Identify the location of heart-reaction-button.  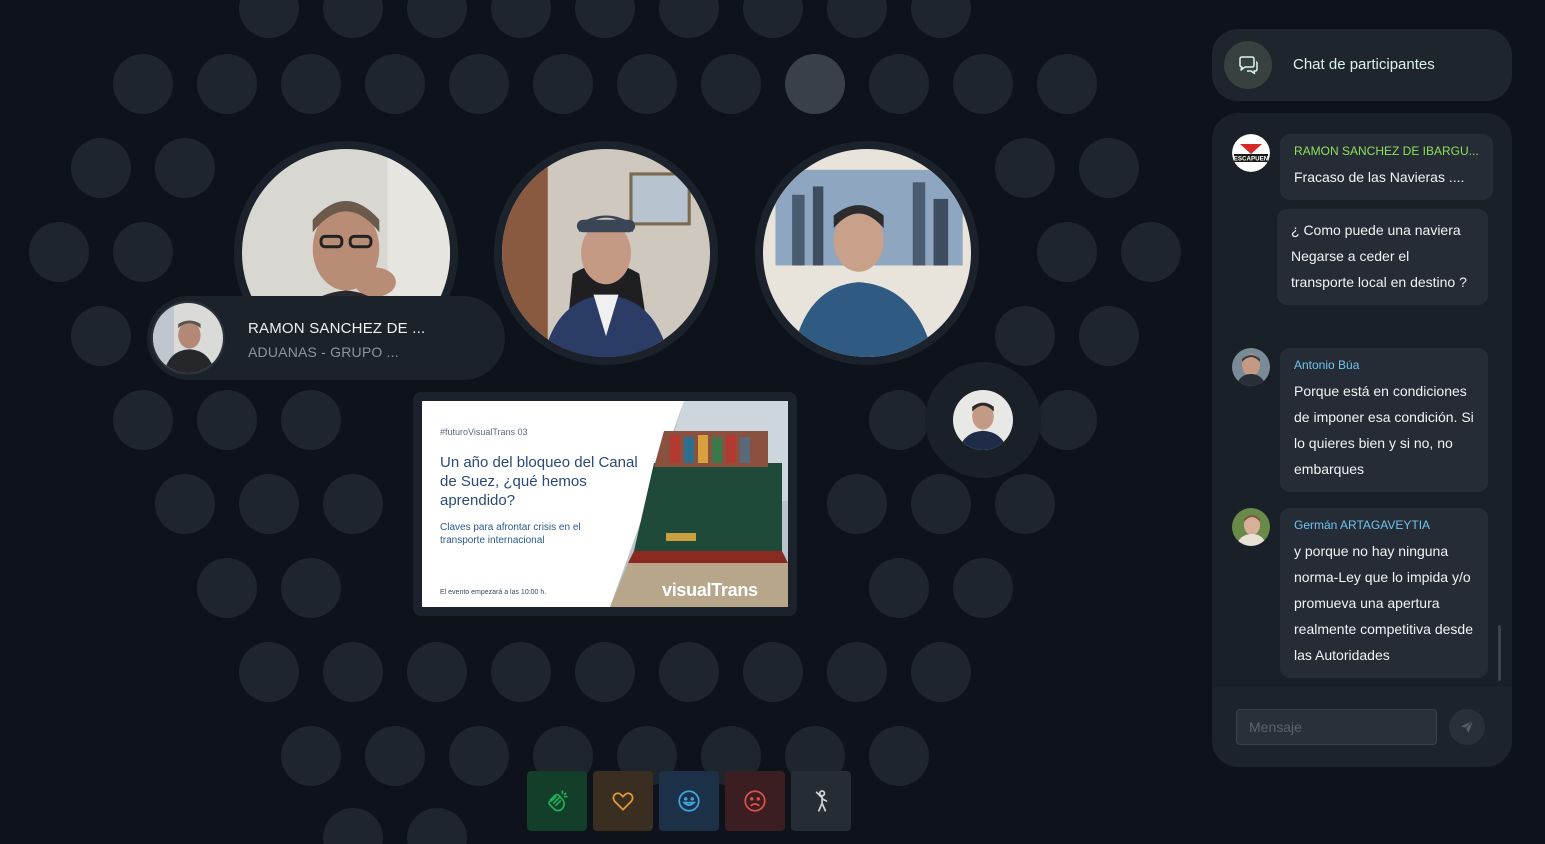
(623, 801).